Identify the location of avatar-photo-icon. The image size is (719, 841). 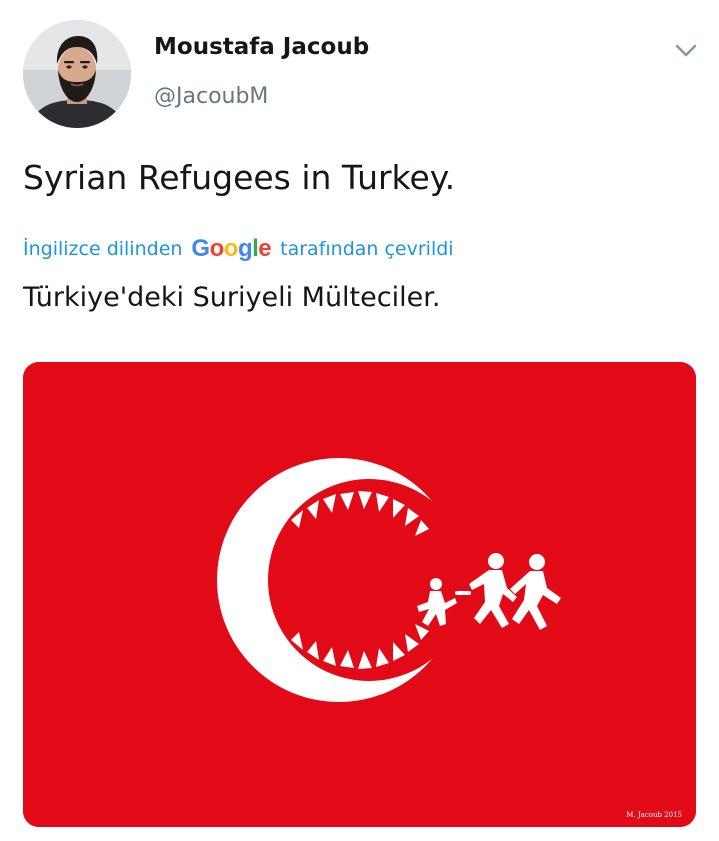
(77, 74).